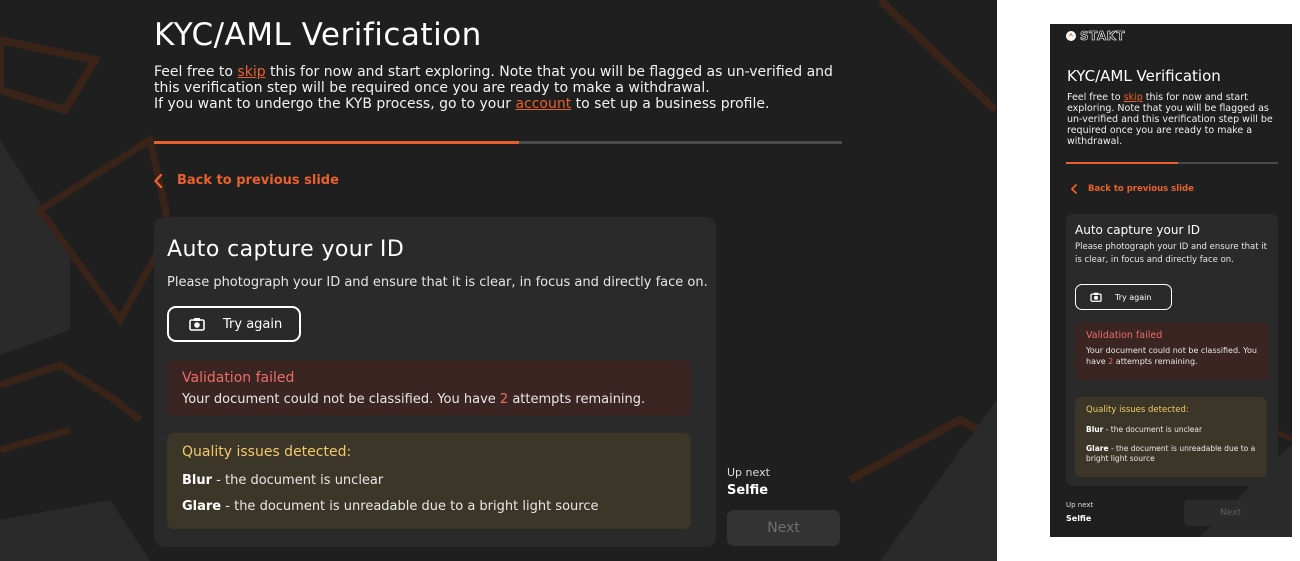 Image resolution: width=1300 pixels, height=561 pixels. I want to click on quality-issue-item: Blur - the document is unclear, so click(282, 480).